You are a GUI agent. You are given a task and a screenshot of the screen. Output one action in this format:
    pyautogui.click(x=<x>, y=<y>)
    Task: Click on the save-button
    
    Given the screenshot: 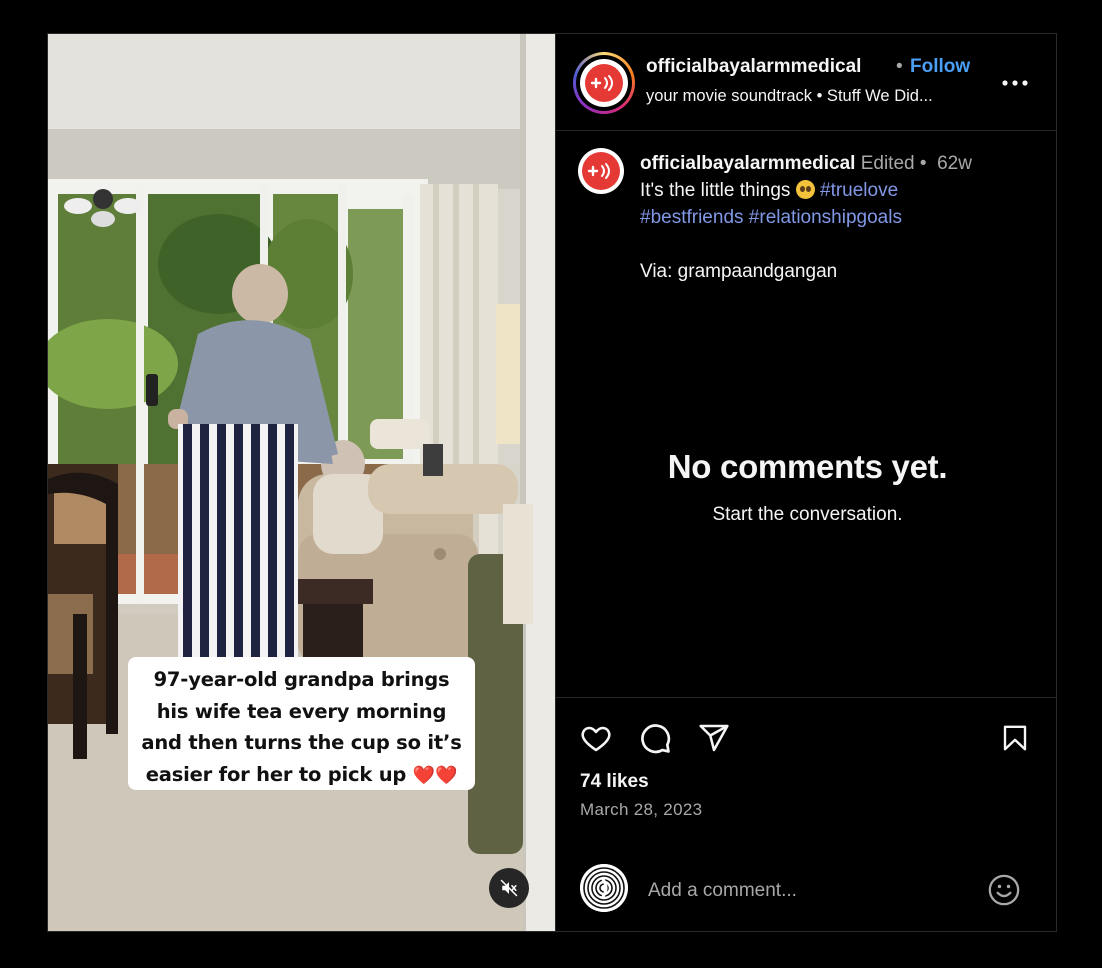 What is the action you would take?
    pyautogui.click(x=1015, y=738)
    